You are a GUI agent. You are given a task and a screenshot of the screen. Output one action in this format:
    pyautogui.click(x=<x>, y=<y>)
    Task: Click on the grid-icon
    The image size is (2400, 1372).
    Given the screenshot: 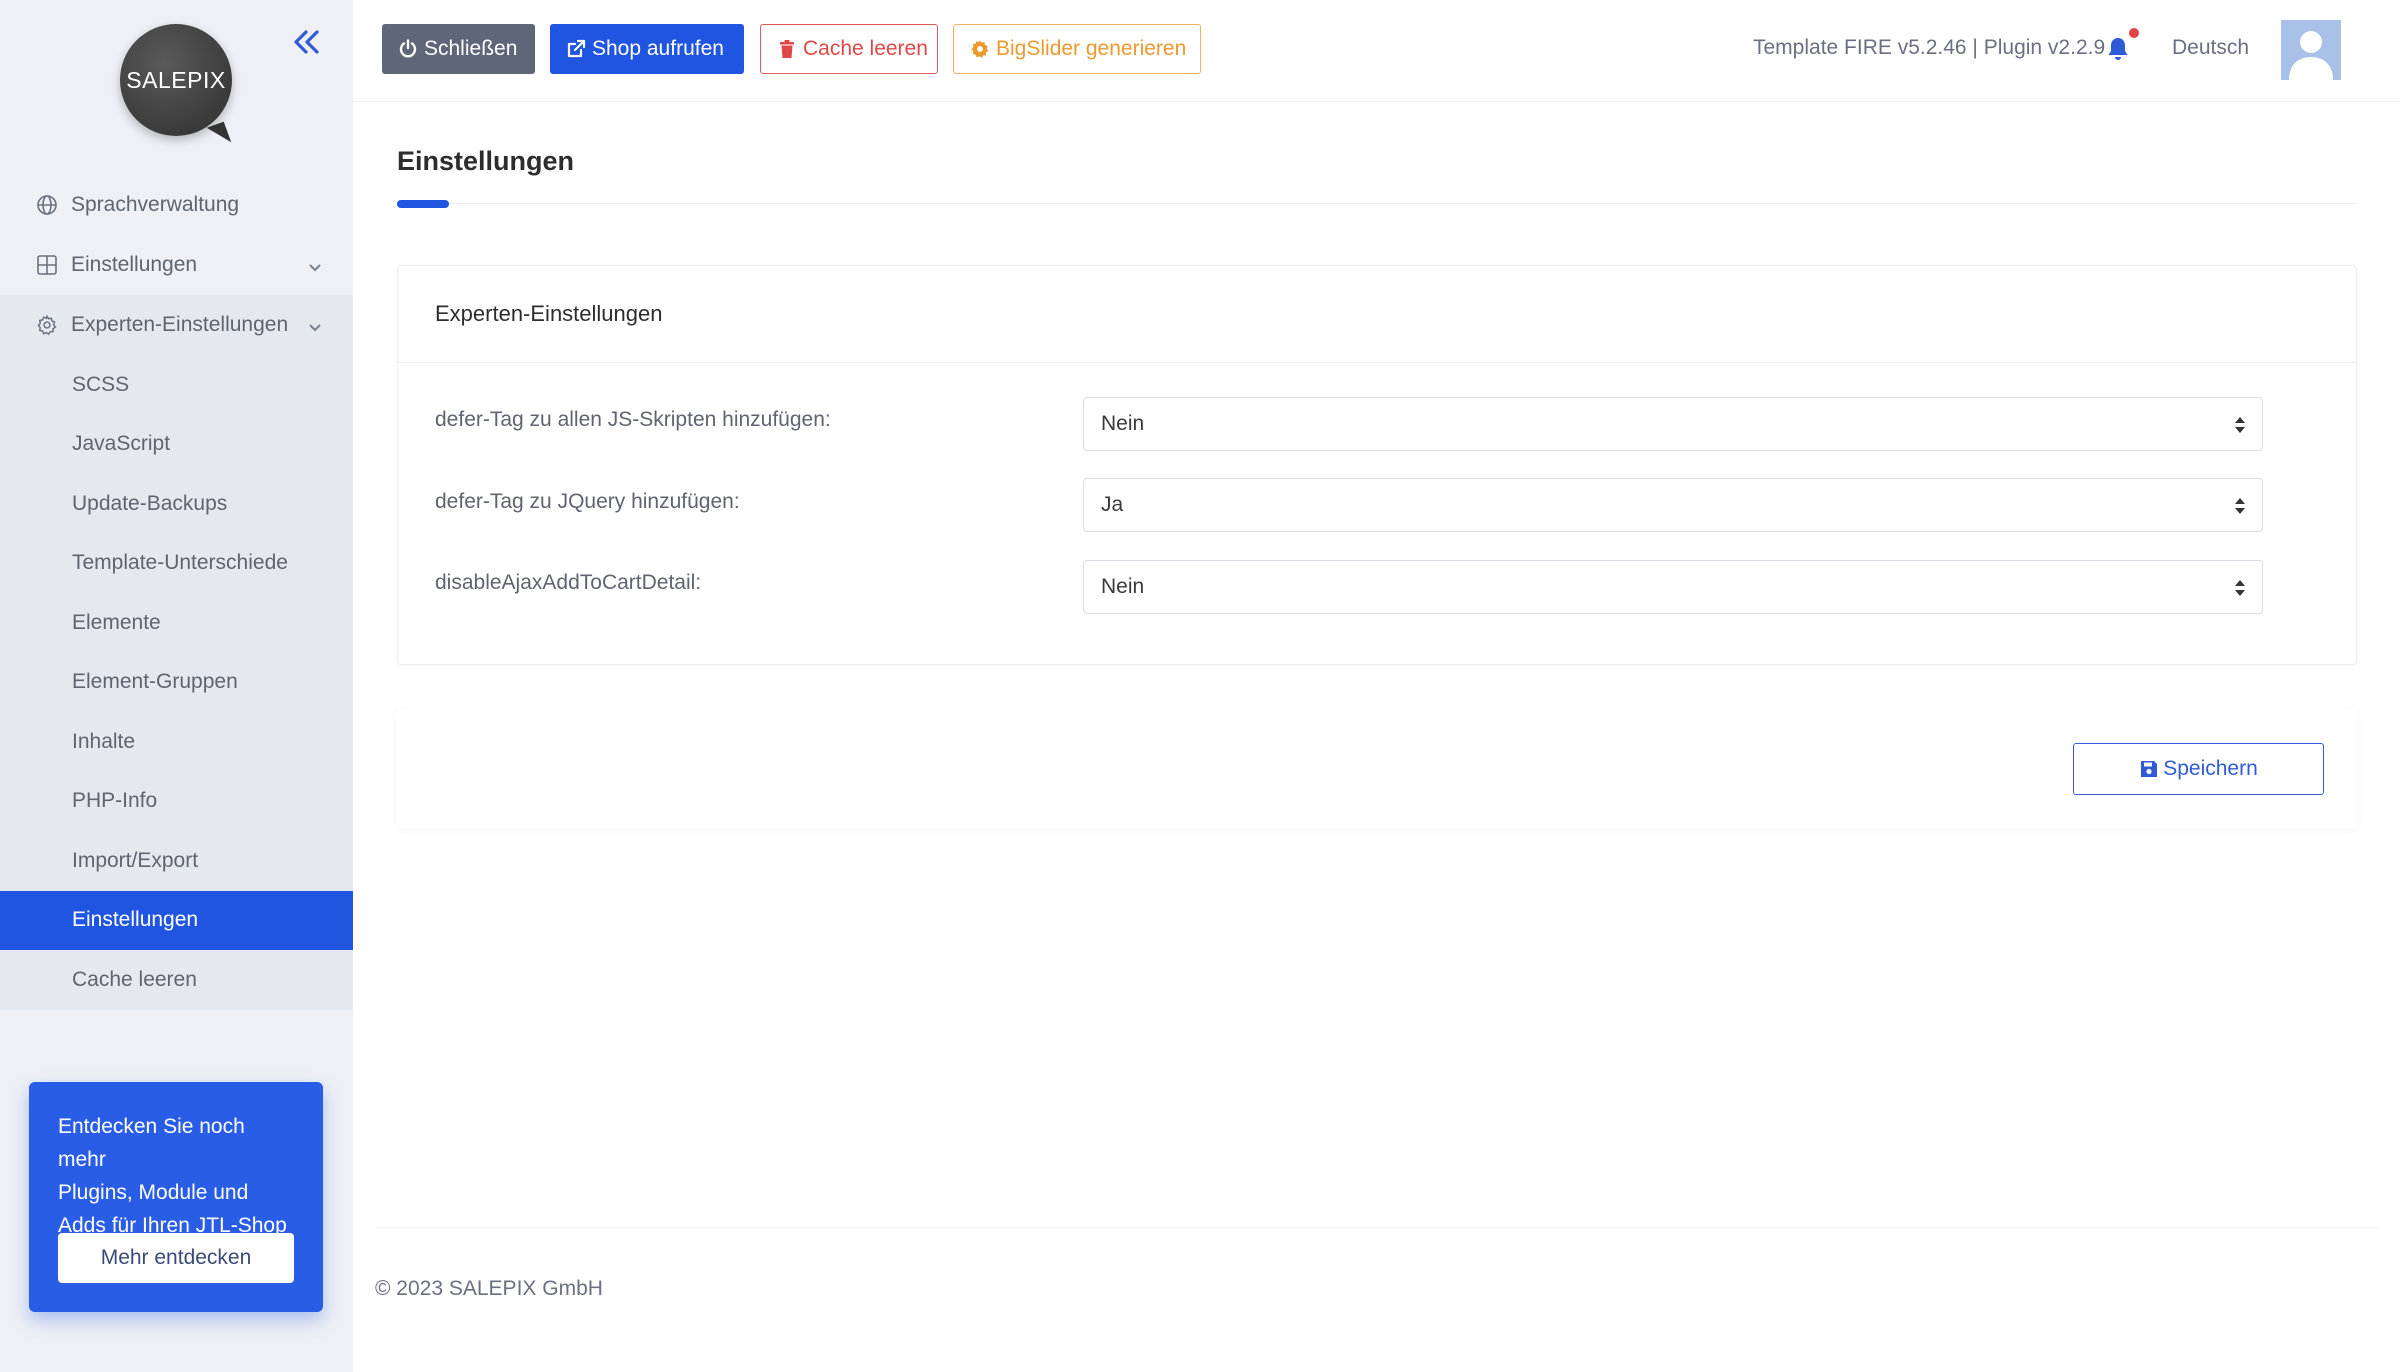 What is the action you would take?
    pyautogui.click(x=47, y=265)
    